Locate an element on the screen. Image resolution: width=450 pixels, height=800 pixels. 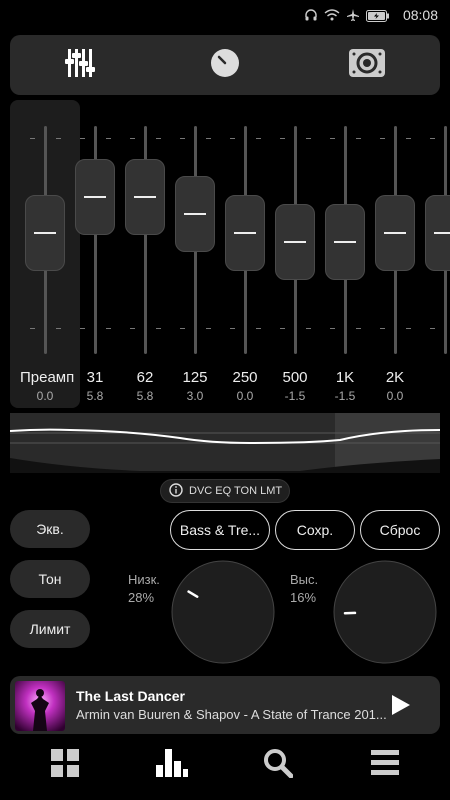
band-frequency-label: 31 is located at coordinates (95, 377).